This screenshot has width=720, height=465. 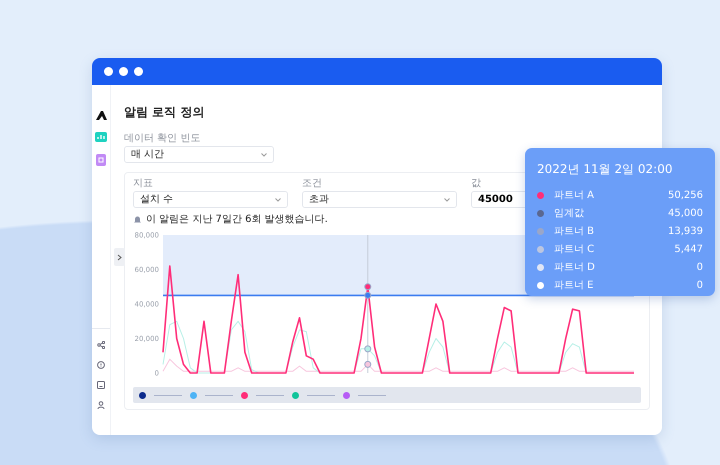 I want to click on save-icon, so click(x=101, y=385).